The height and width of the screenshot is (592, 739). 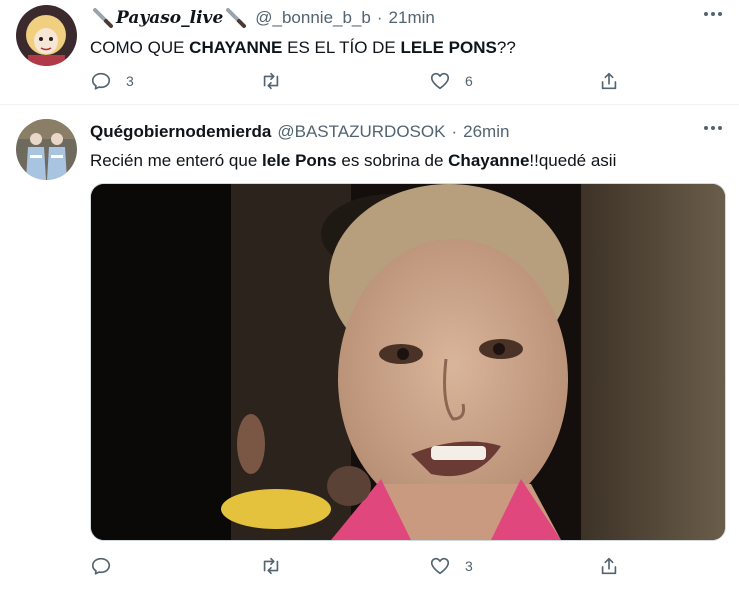 I want to click on text-part: ??, so click(x=506, y=47).